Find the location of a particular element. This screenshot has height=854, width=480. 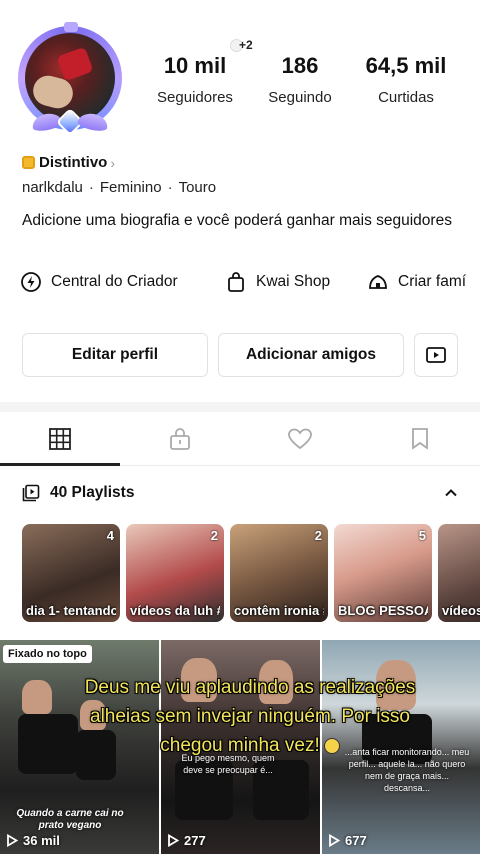

avatar-frame-wings-icon is located at coordinates (70, 122).